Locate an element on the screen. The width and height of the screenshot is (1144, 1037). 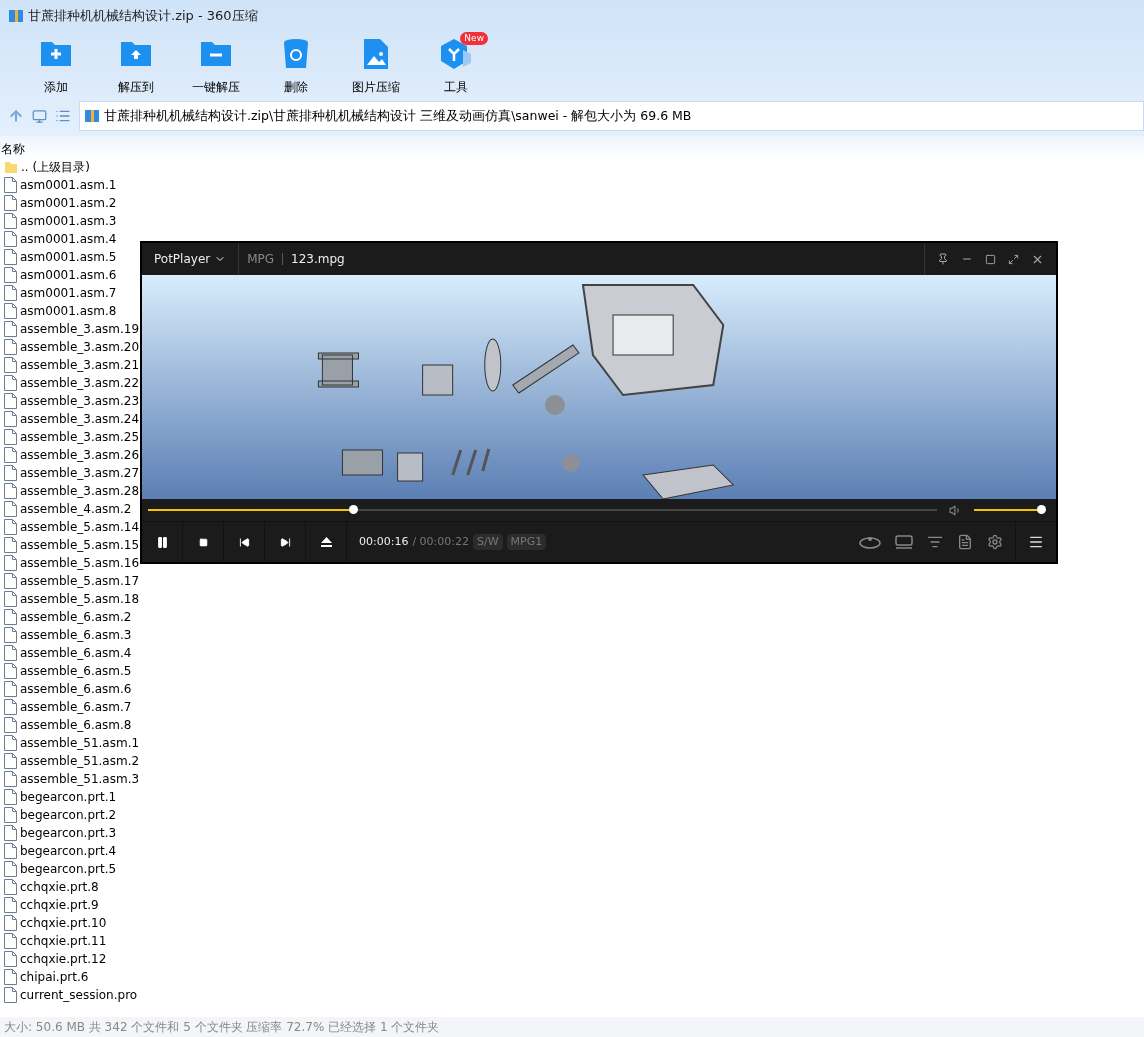
file-name: assemble_3.asm.22 is located at coordinates (80, 383).